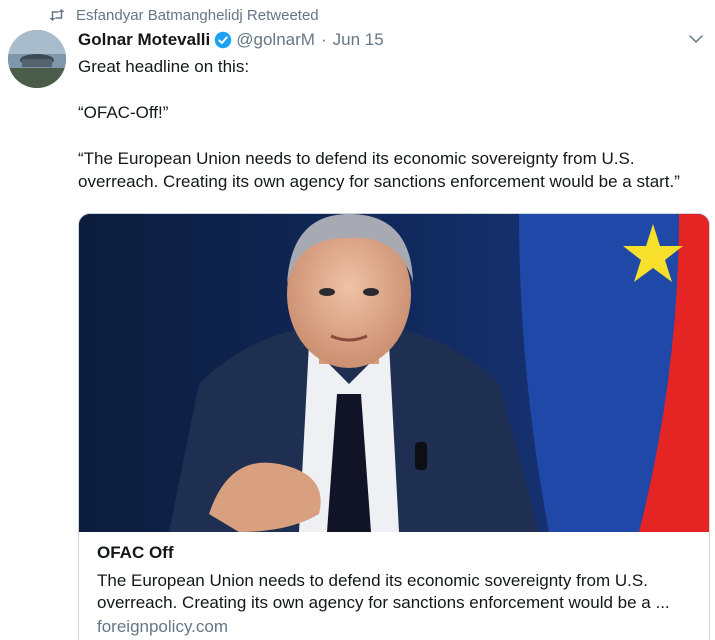 The height and width of the screenshot is (640, 715). I want to click on avatar-image, so click(37, 59).